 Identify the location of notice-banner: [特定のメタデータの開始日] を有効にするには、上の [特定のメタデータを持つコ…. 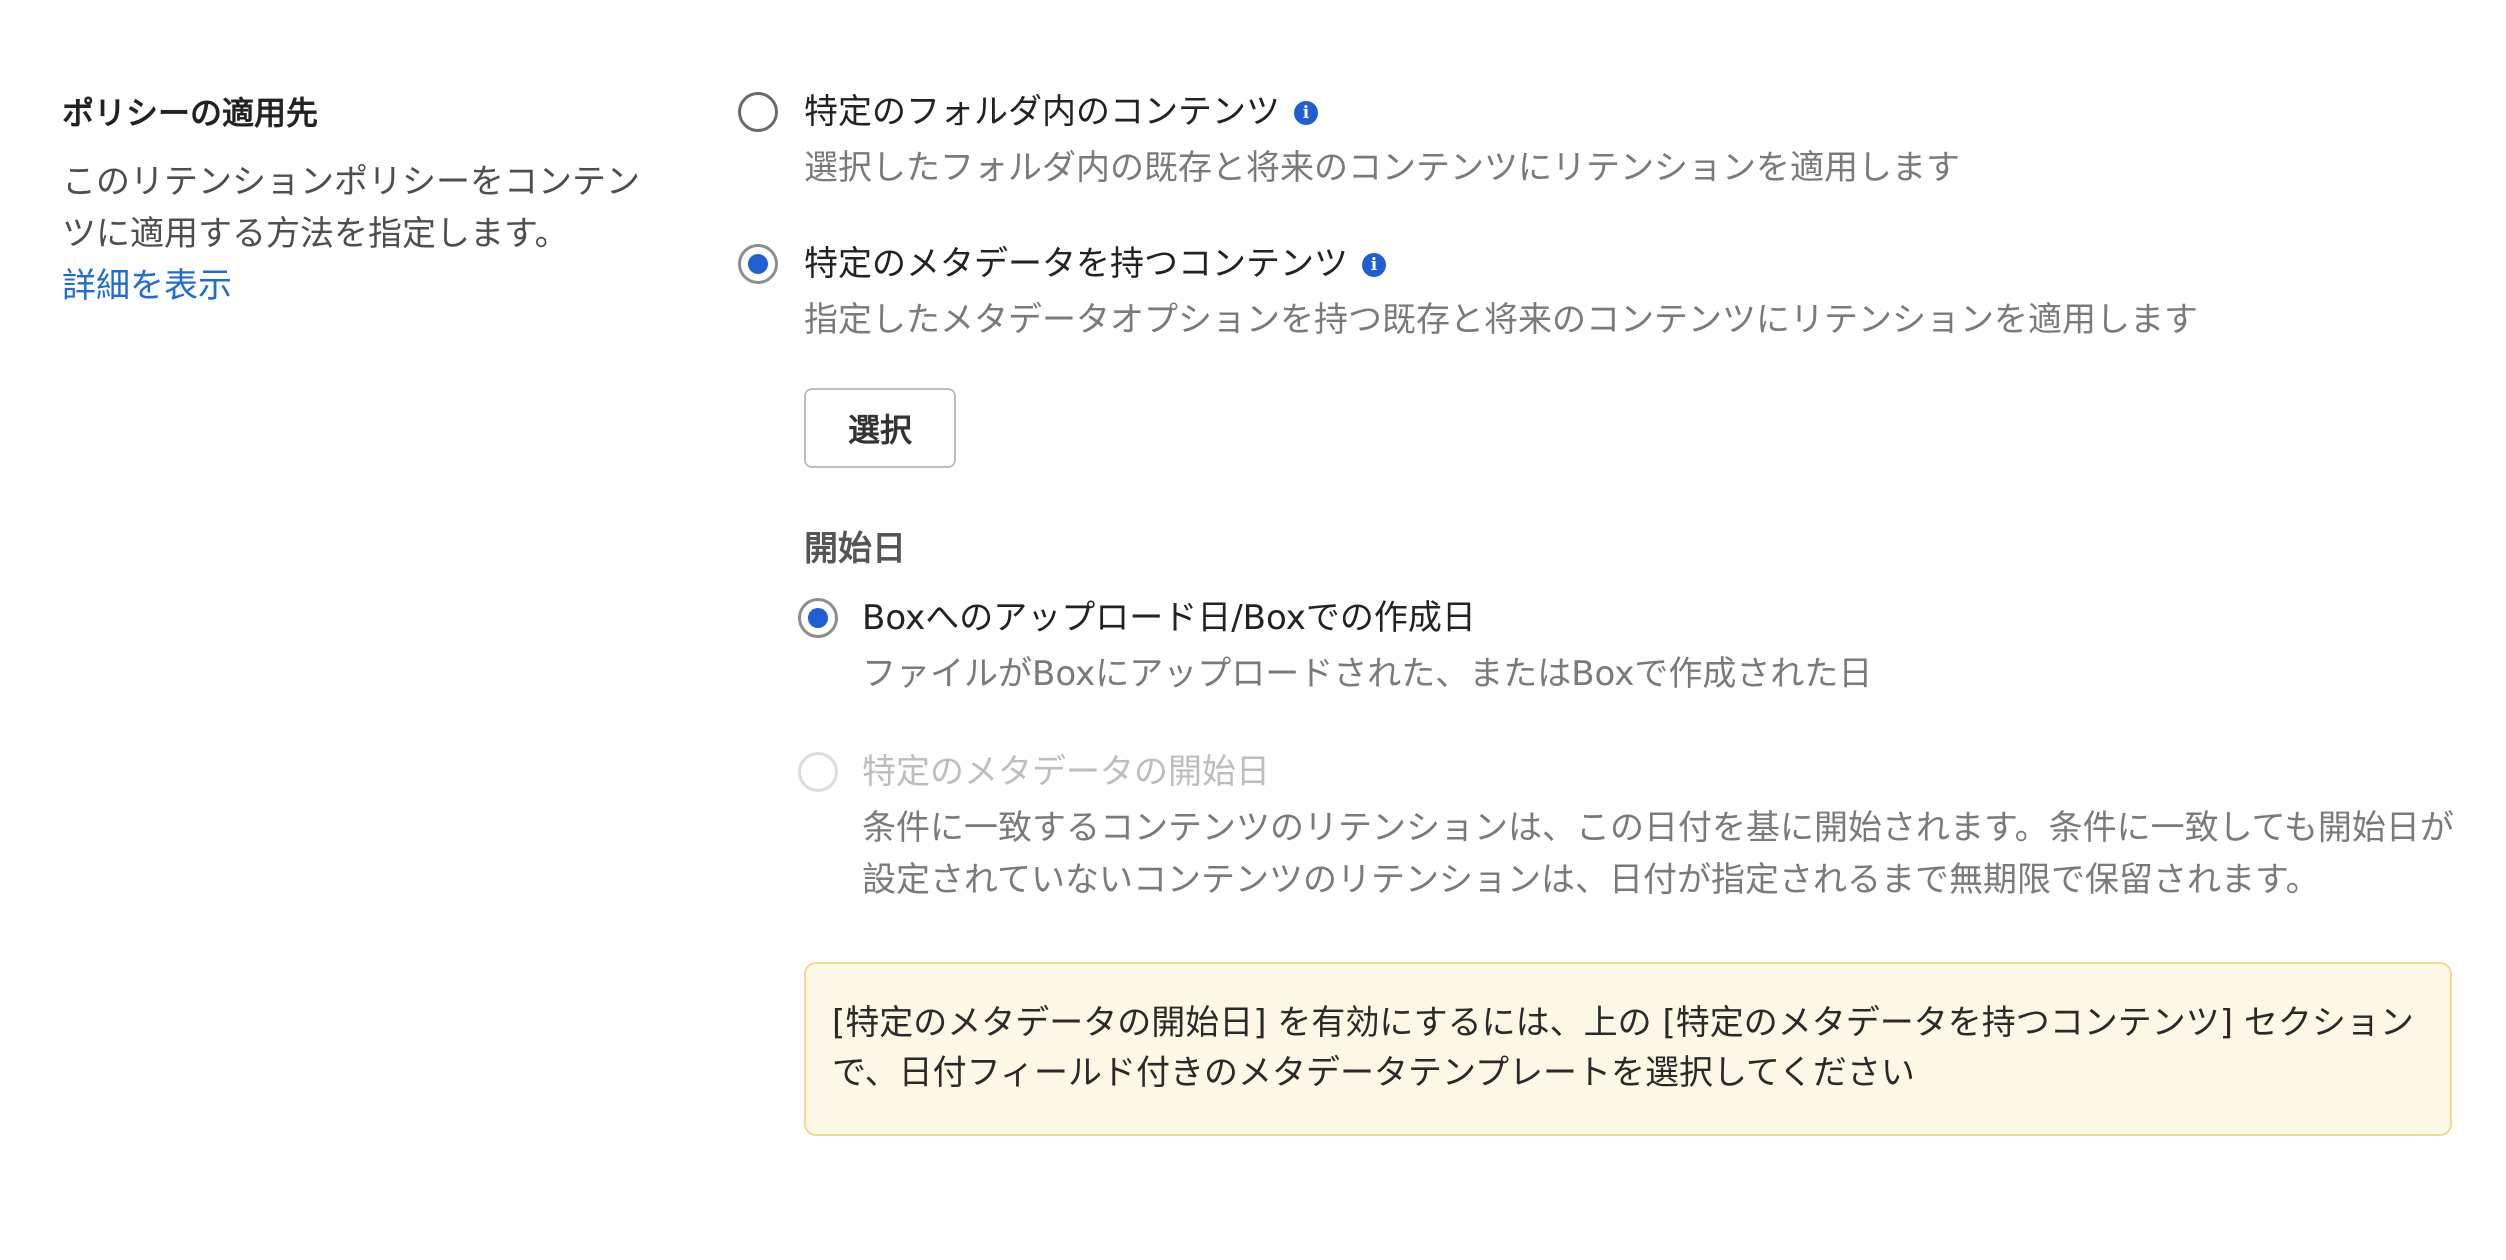
(1628, 1049).